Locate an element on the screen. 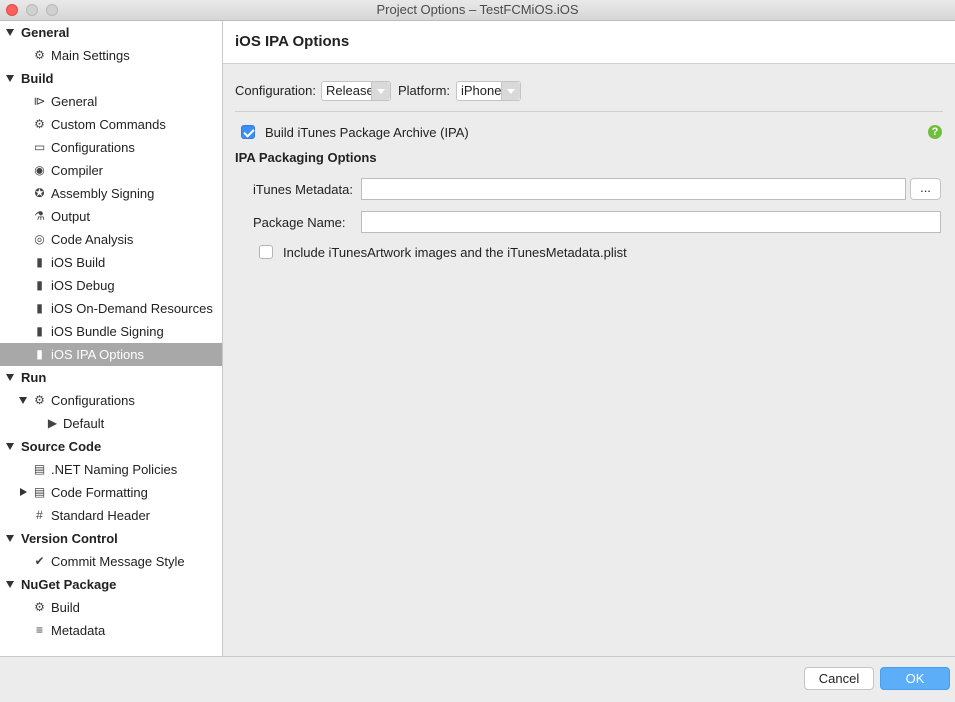 This screenshot has width=955, height=702. platform-select: iPhone is located at coordinates (488, 91).